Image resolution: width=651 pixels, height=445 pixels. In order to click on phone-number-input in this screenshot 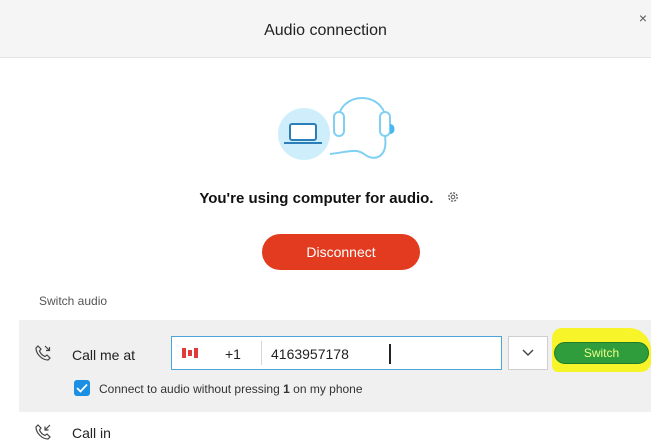, I will do `click(381, 354)`.